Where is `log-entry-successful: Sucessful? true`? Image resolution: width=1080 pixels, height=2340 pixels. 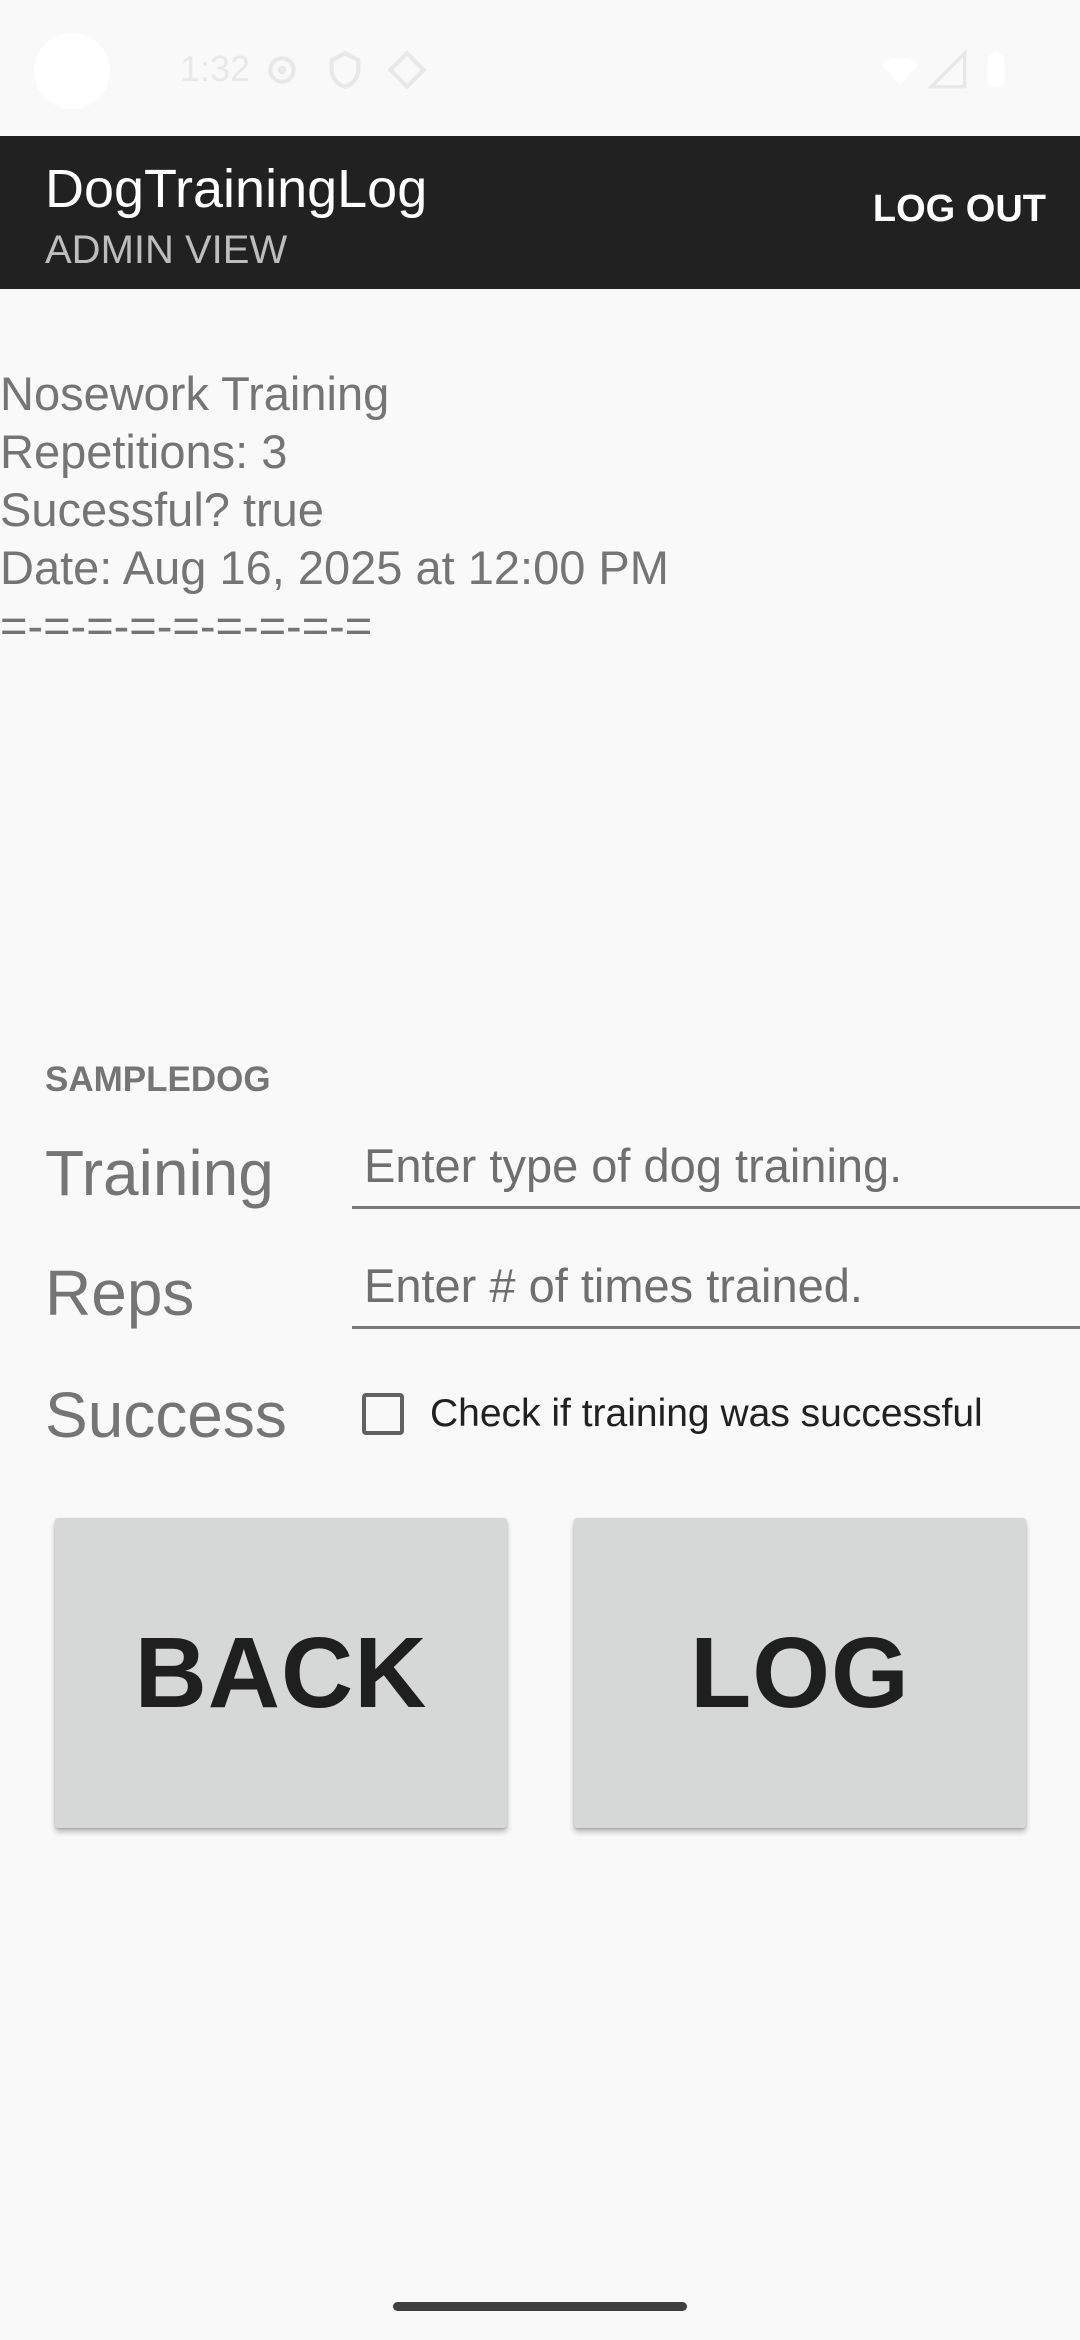 log-entry-successful: Sucessful? true is located at coordinates (162, 509).